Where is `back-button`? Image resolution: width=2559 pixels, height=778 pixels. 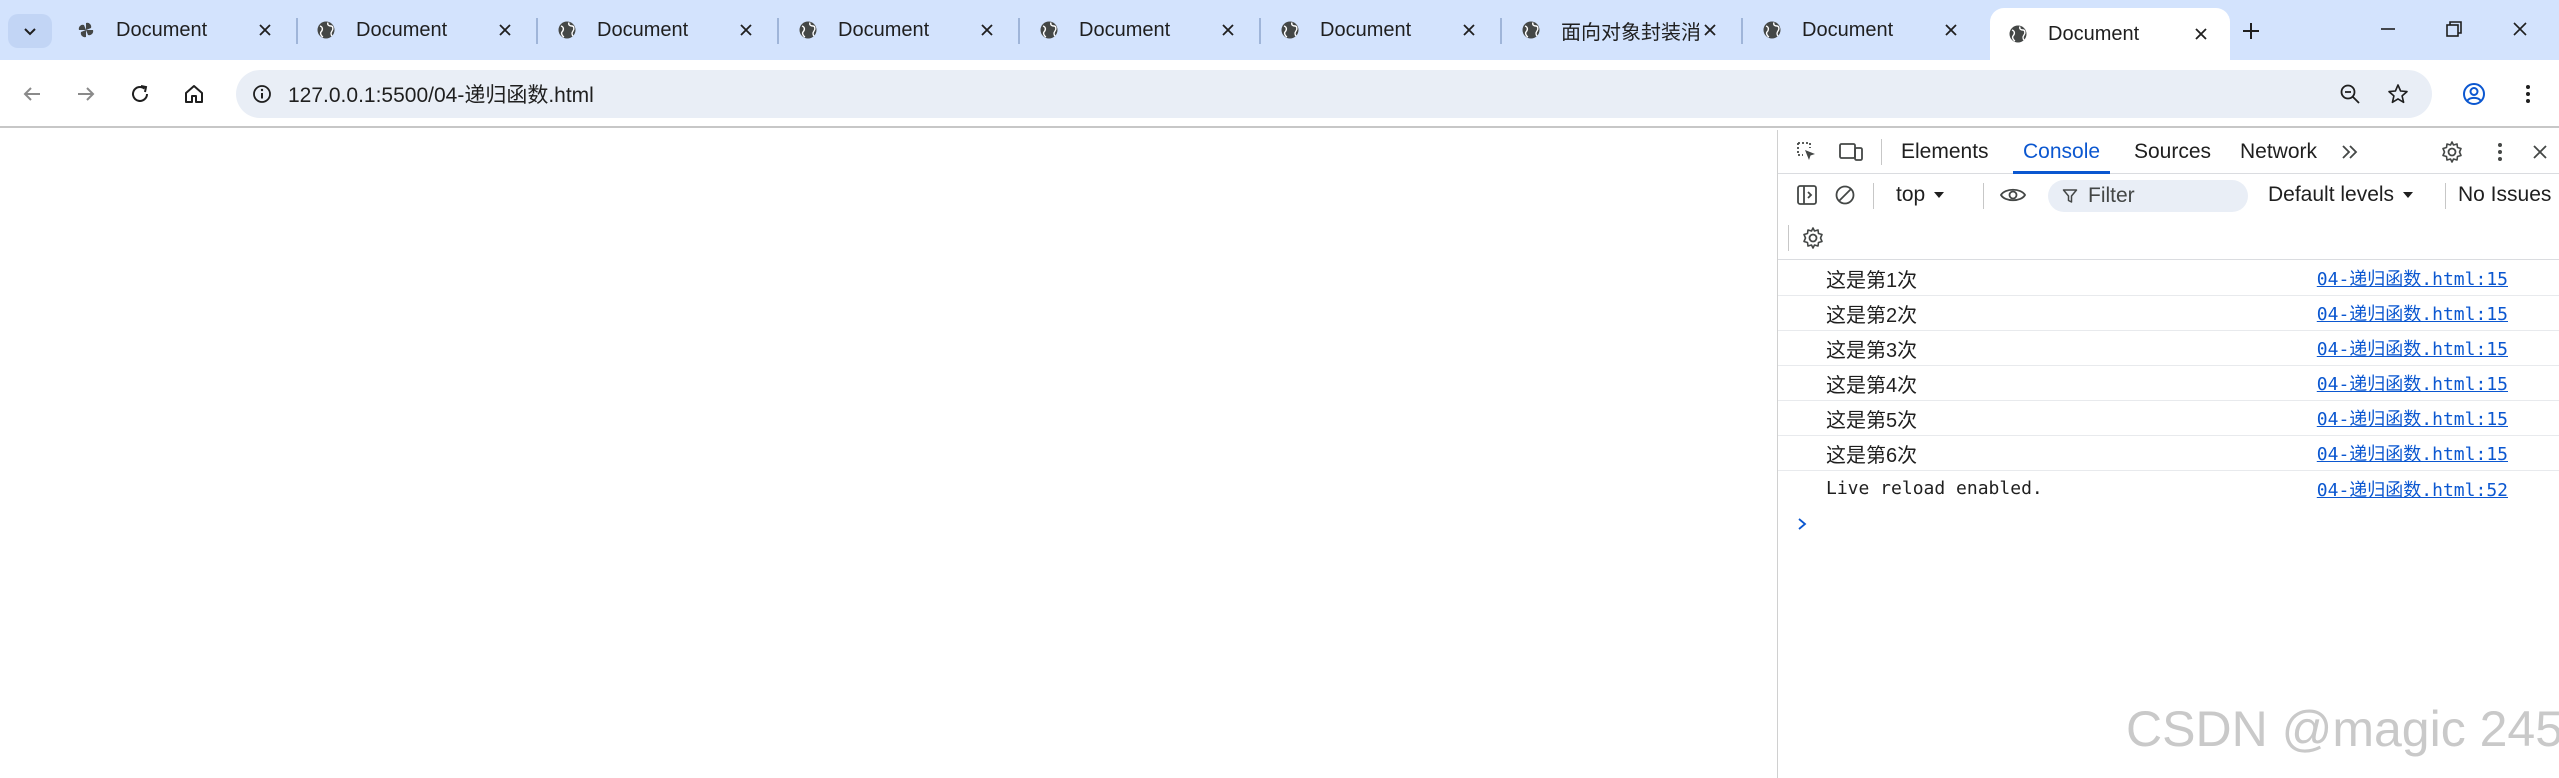 back-button is located at coordinates (32, 94).